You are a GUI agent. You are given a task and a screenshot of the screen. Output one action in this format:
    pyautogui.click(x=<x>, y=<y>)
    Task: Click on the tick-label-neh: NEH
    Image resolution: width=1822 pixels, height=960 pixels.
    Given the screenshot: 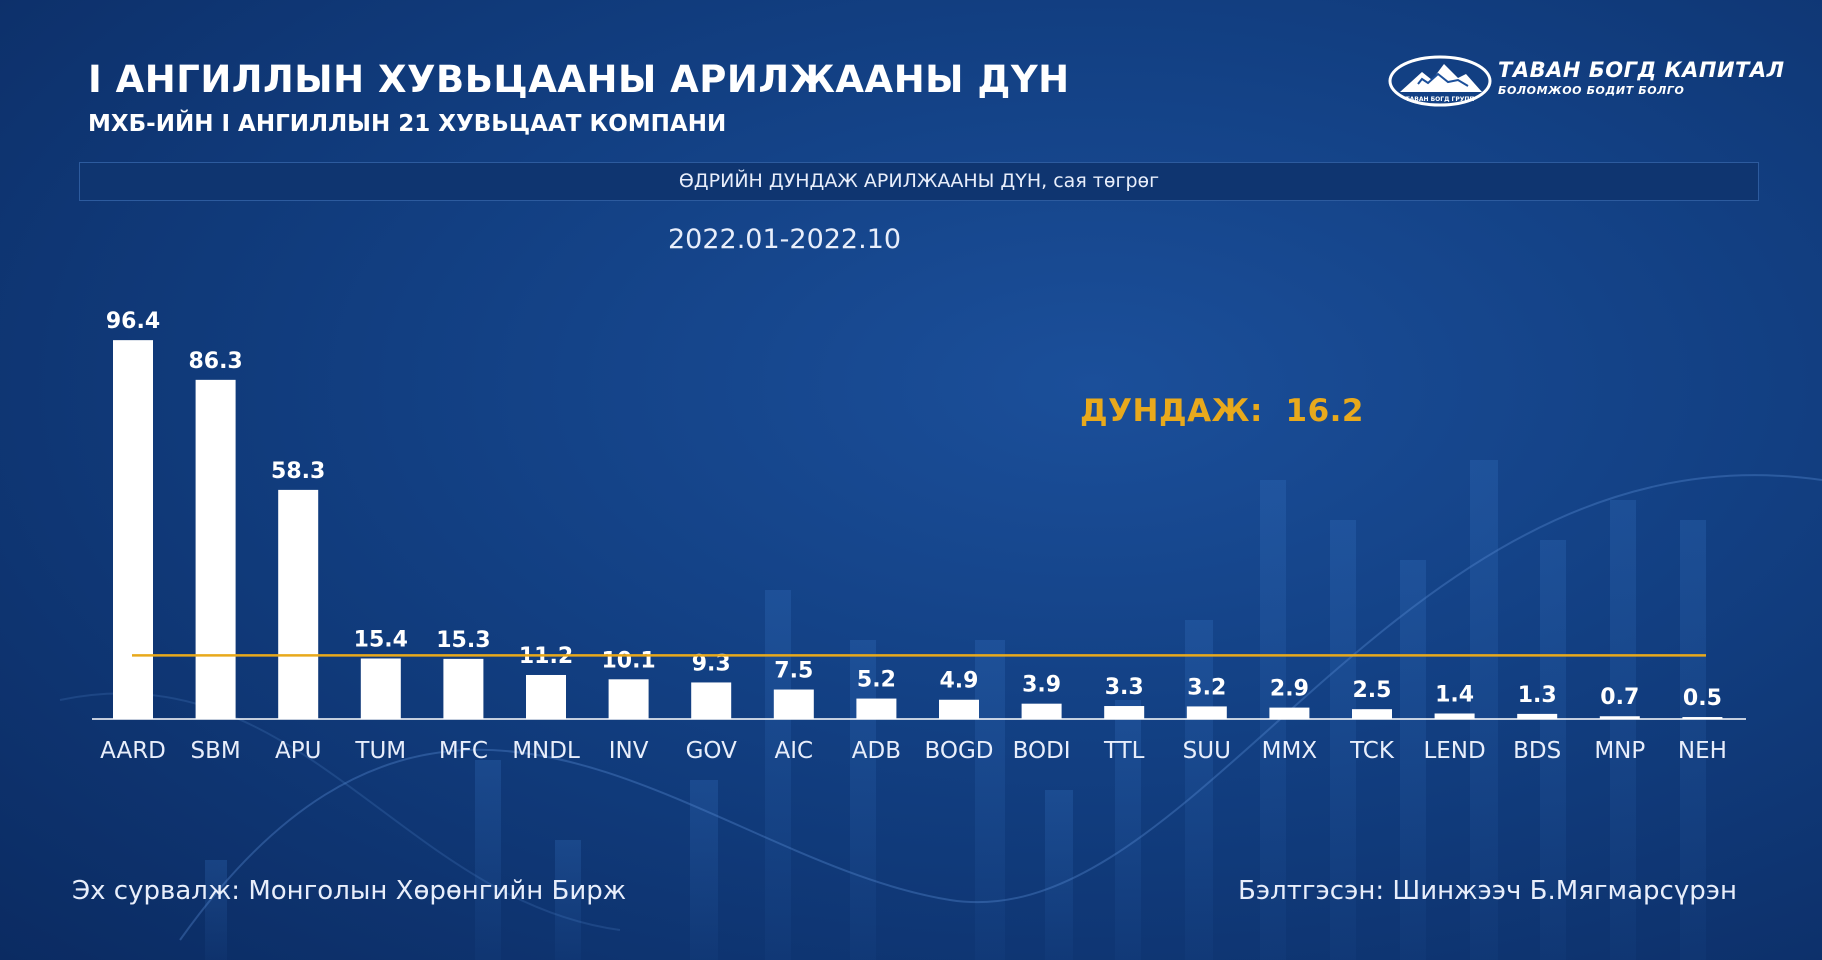 What is the action you would take?
    pyautogui.click(x=1702, y=751)
    